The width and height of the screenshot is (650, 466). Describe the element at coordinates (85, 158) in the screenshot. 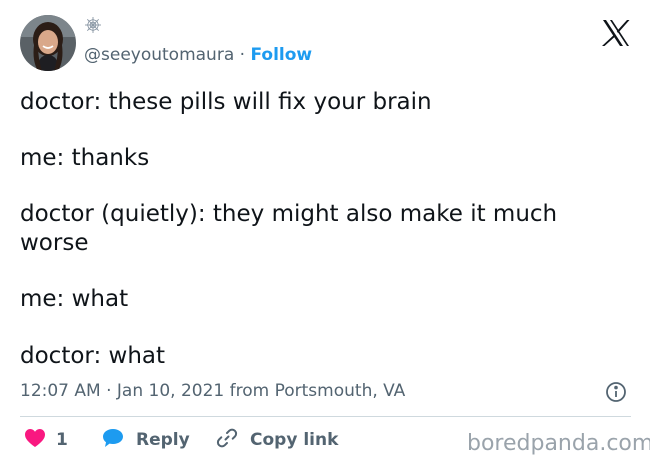

I see `tweet-text-line: me: thanks` at that location.